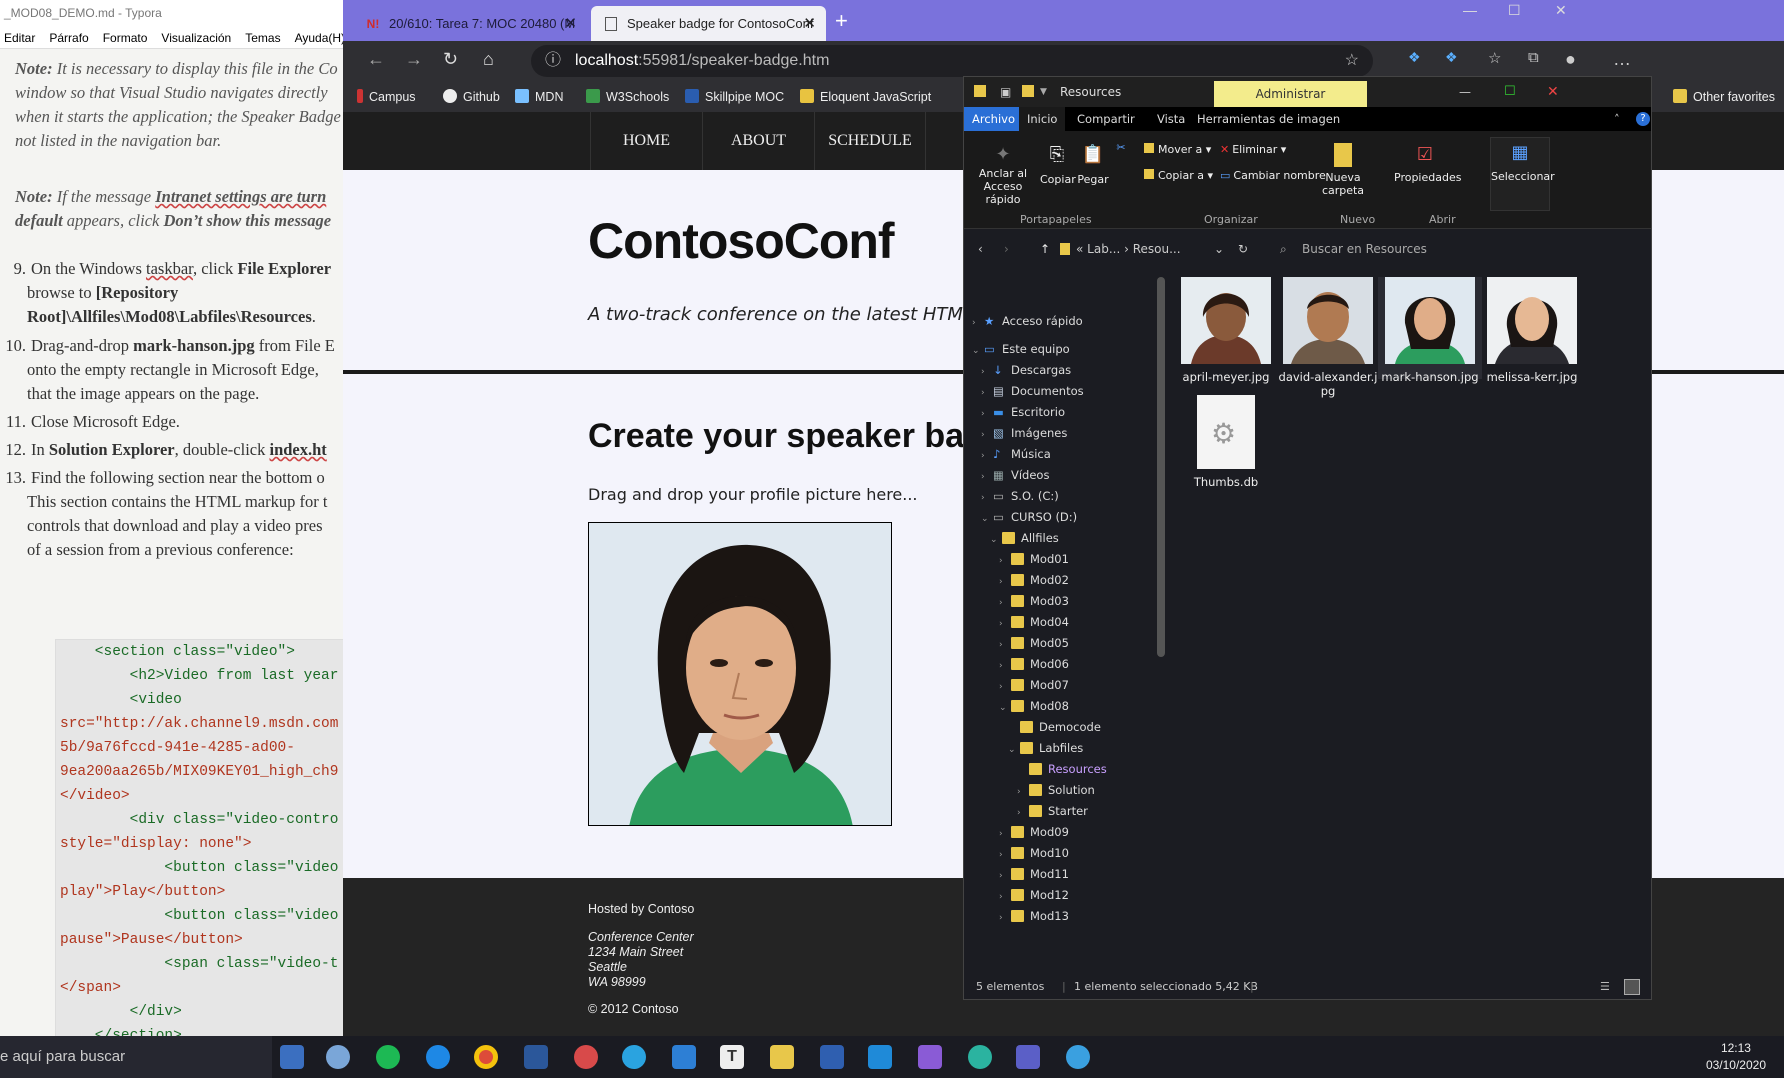 The image size is (1784, 1078). Describe the element at coordinates (1184, 149) in the screenshot. I see `move-to-button: Mover a ▾` at that location.